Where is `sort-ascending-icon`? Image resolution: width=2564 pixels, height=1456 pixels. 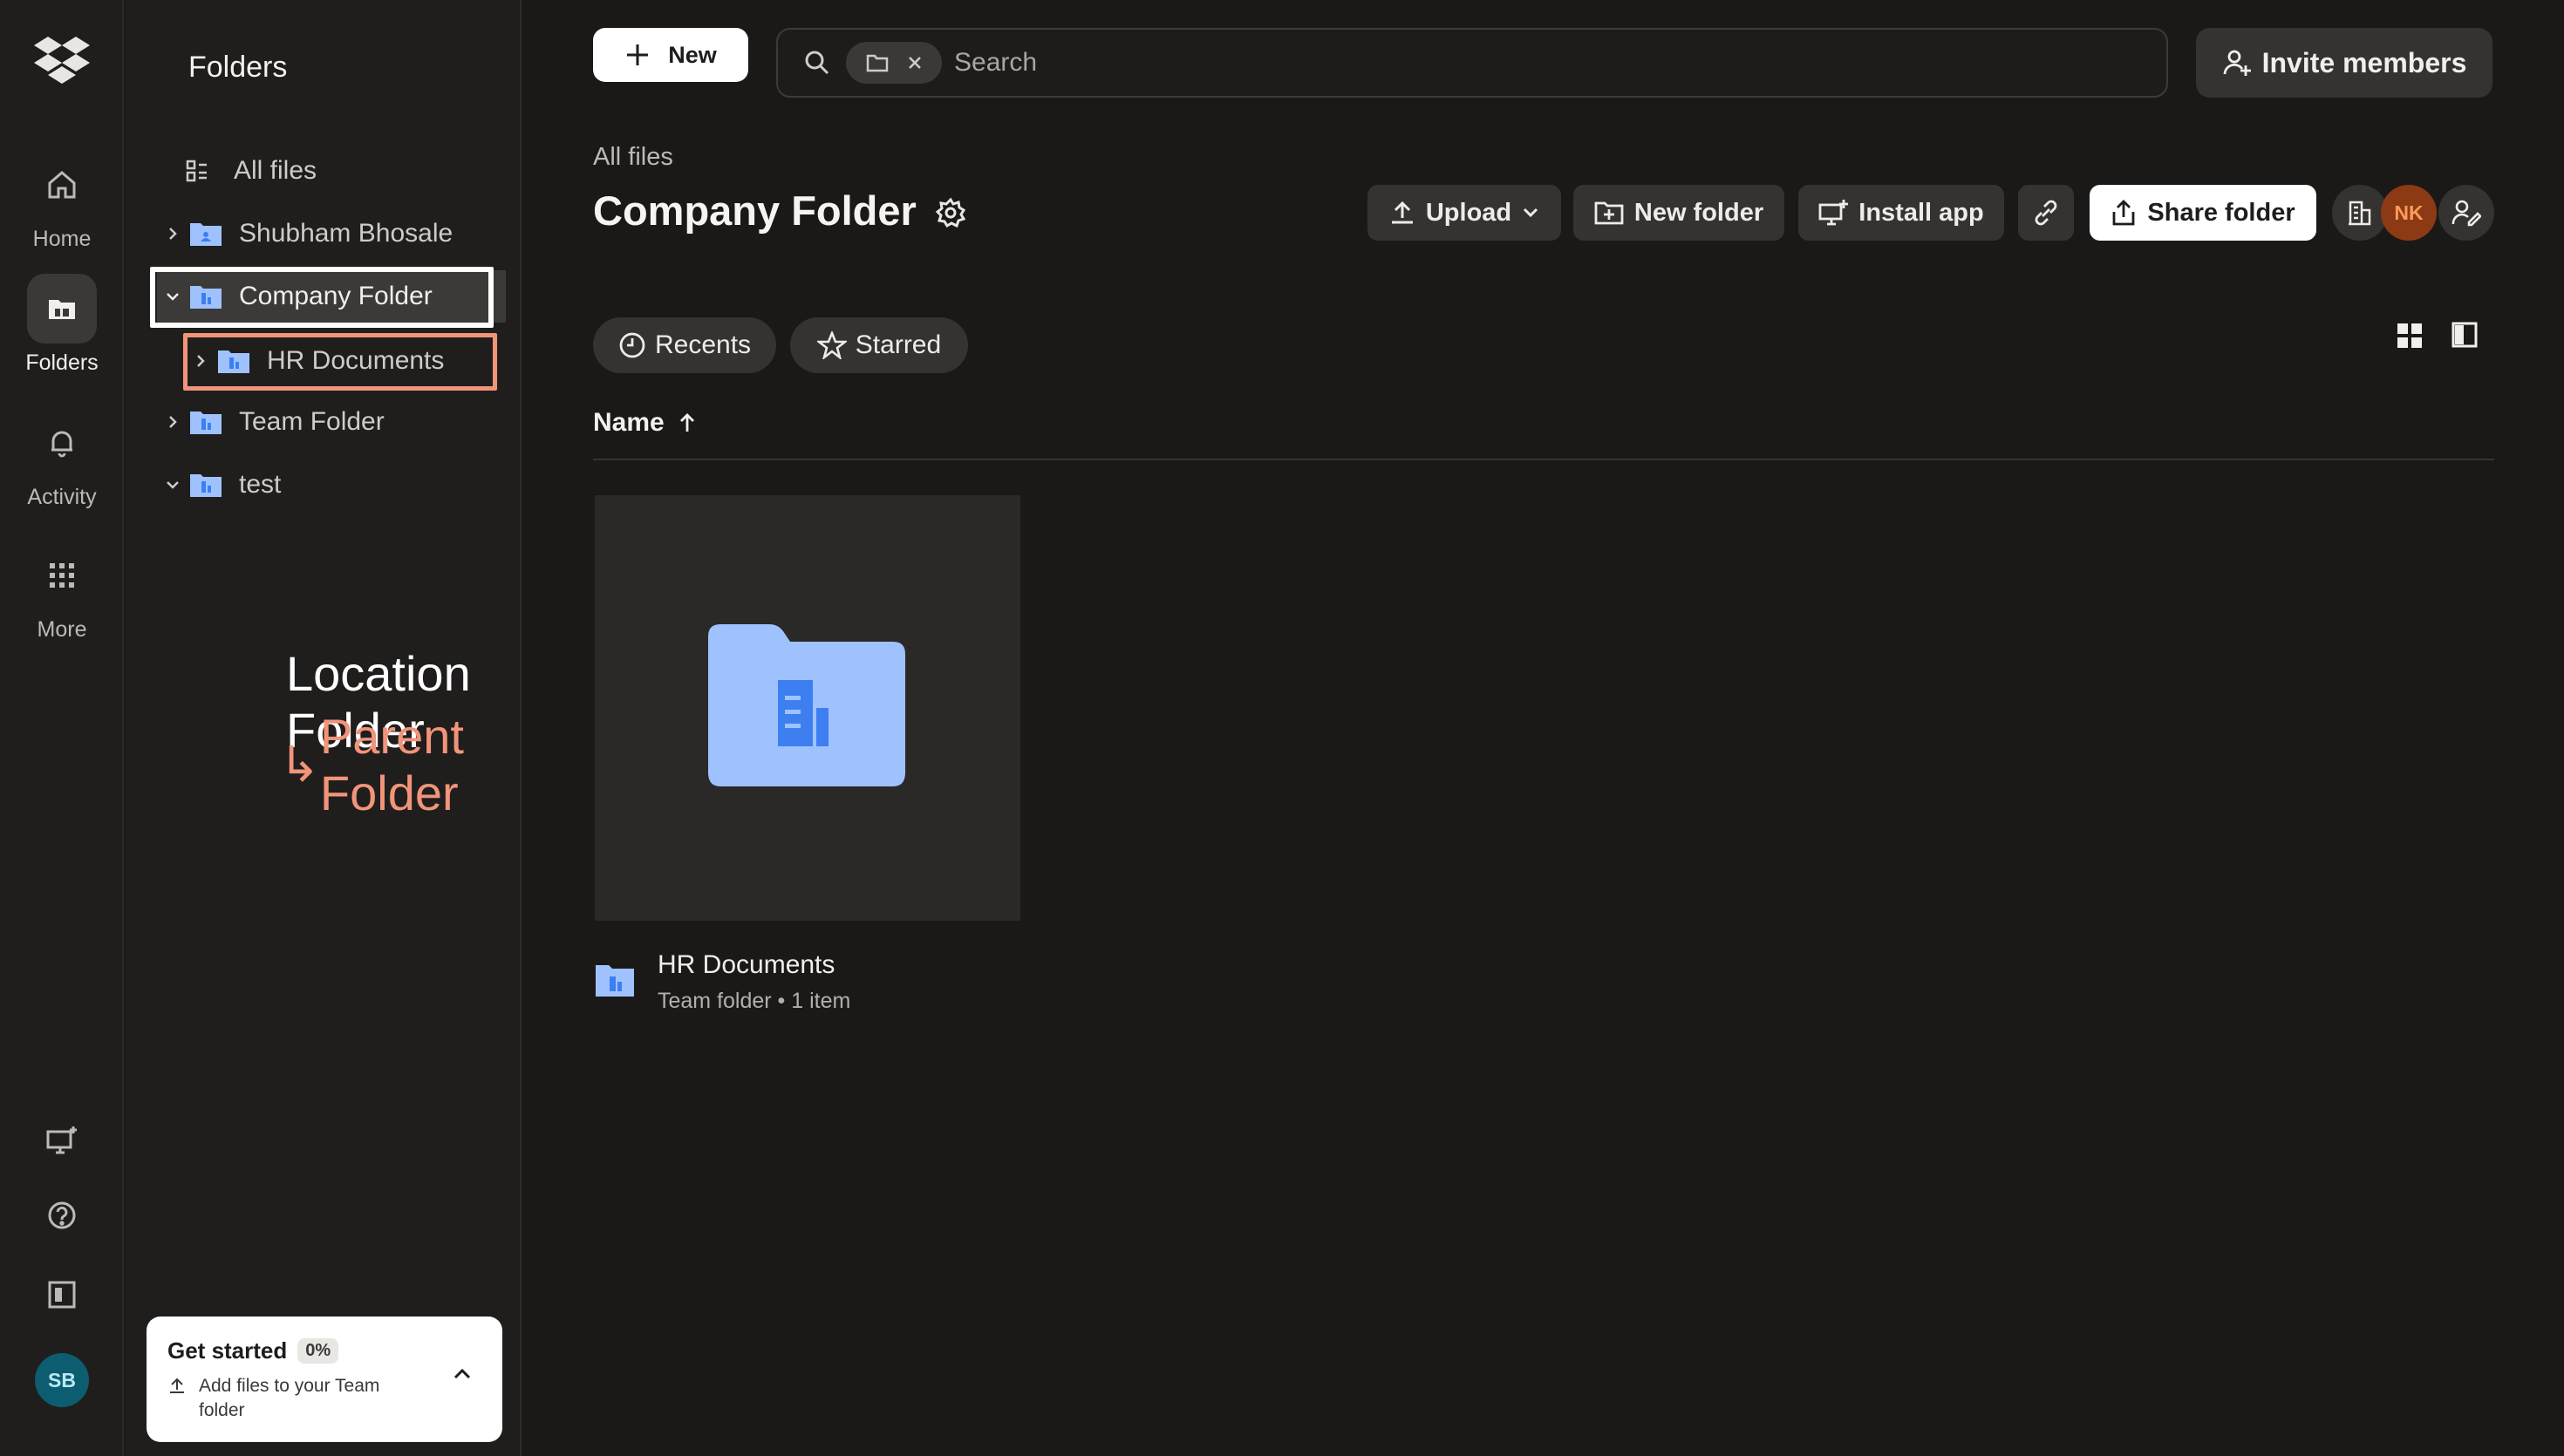
sort-ascending-icon is located at coordinates (686, 422).